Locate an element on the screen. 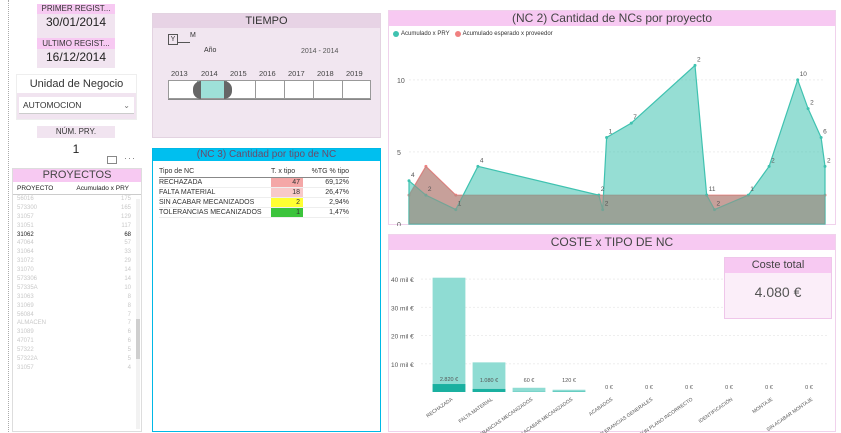  level-label: Año is located at coordinates (210, 50).